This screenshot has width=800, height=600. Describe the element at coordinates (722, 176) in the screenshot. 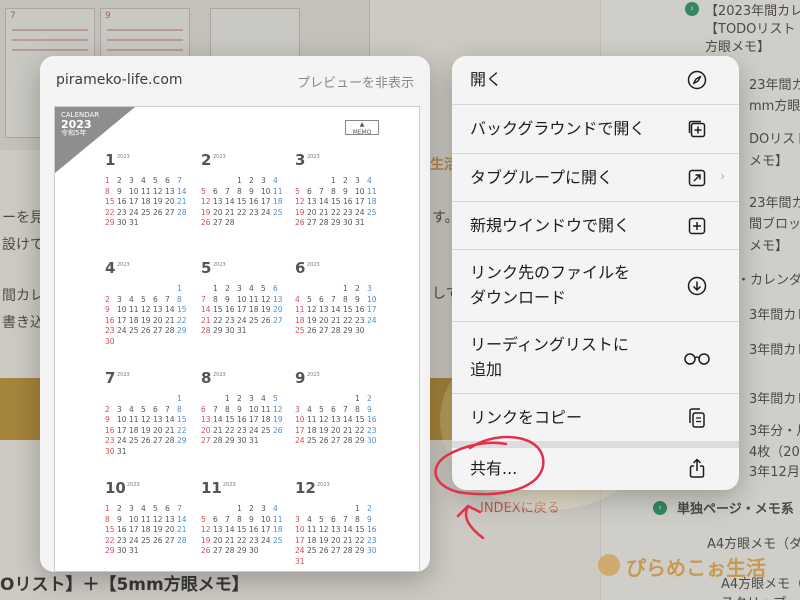

I see `chevron-right-icon: ›` at that location.